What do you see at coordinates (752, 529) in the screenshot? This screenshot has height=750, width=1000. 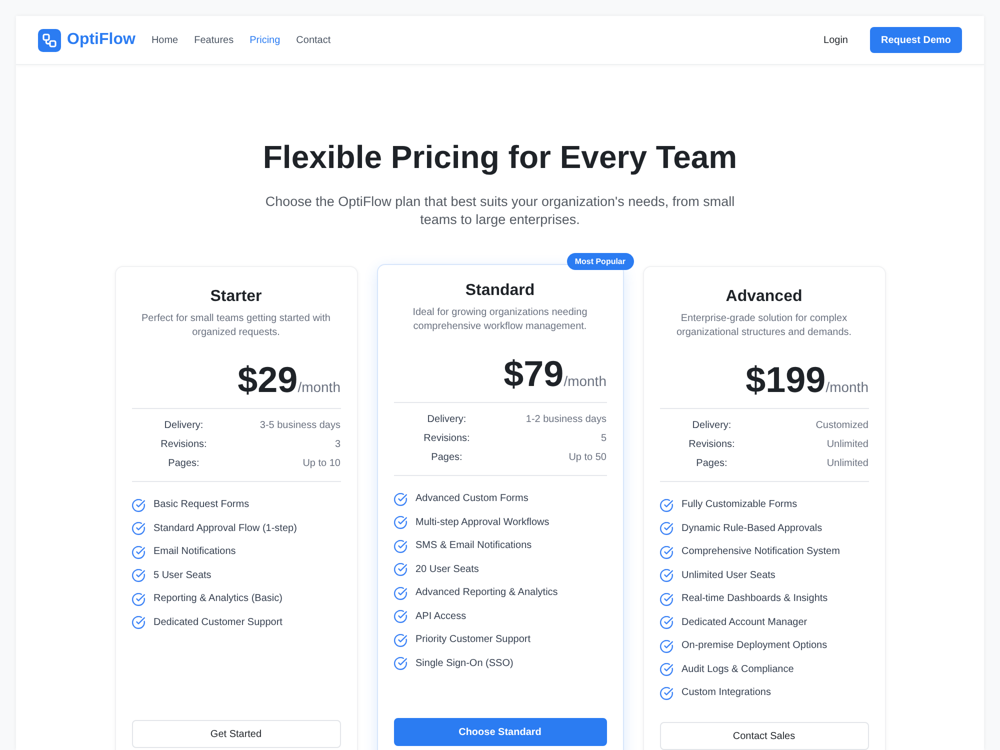 I see `feature-text: Dynamic Rule-Based Approvals` at bounding box center [752, 529].